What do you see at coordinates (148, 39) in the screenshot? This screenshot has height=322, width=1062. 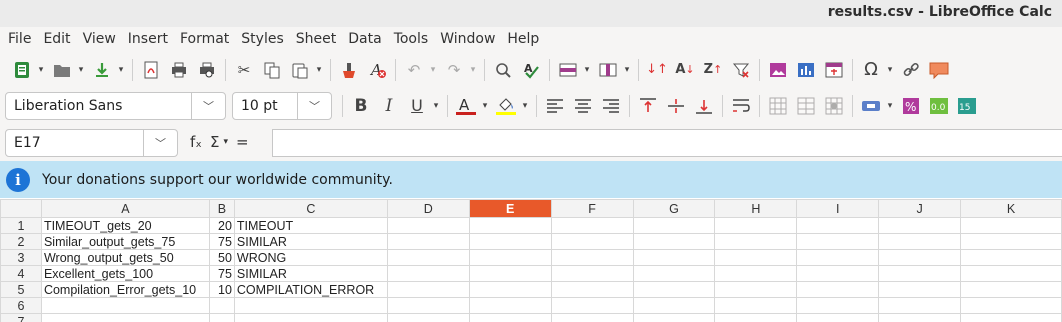 I see `menu-insert: Insert` at bounding box center [148, 39].